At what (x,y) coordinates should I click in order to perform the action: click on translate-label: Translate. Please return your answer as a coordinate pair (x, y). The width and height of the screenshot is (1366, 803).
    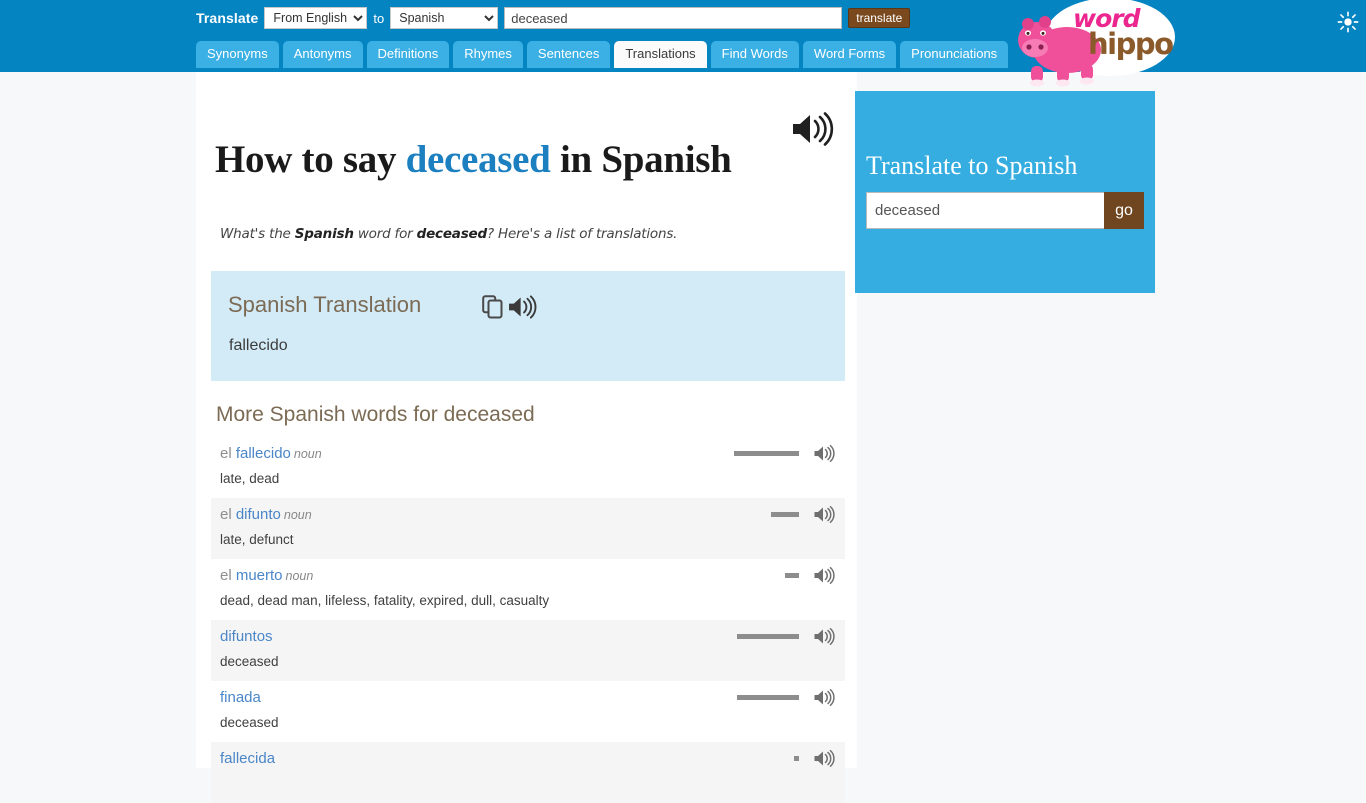
    Looking at the image, I should click on (227, 18).